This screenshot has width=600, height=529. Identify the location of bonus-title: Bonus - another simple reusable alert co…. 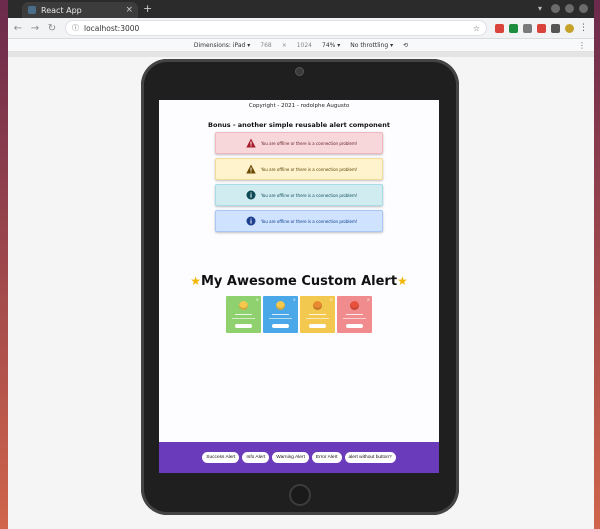
(299, 125).